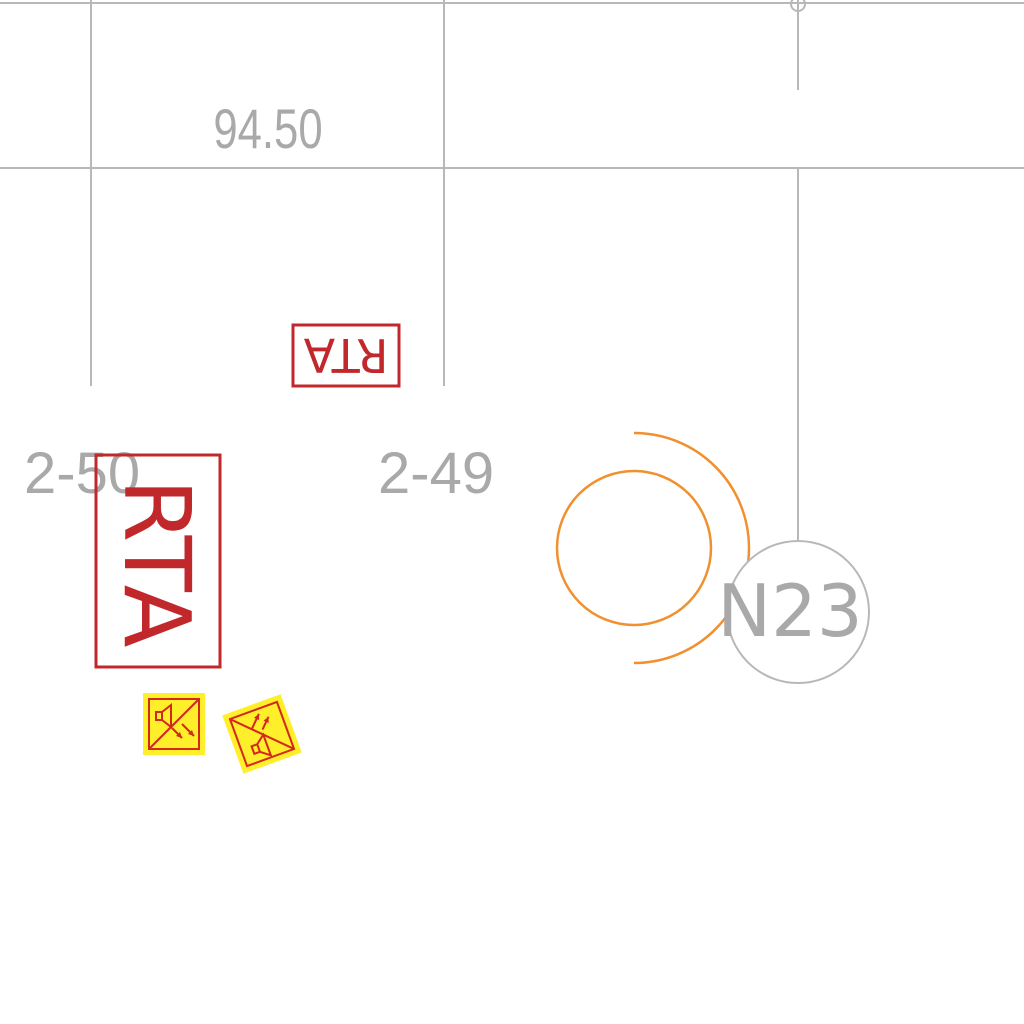 The image size is (1024, 1024). Describe the element at coordinates (174, 724) in the screenshot. I see `yellow-speaker-strobe-device-icon` at that location.